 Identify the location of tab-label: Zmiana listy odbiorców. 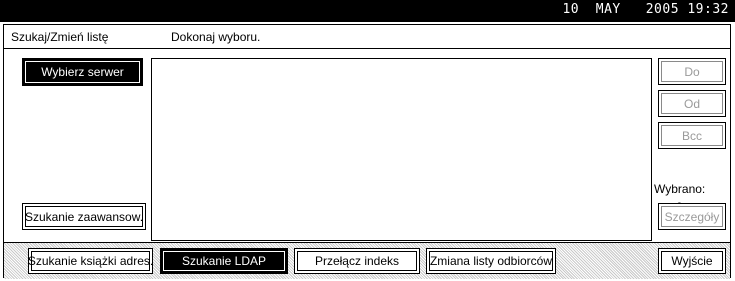
(491, 261).